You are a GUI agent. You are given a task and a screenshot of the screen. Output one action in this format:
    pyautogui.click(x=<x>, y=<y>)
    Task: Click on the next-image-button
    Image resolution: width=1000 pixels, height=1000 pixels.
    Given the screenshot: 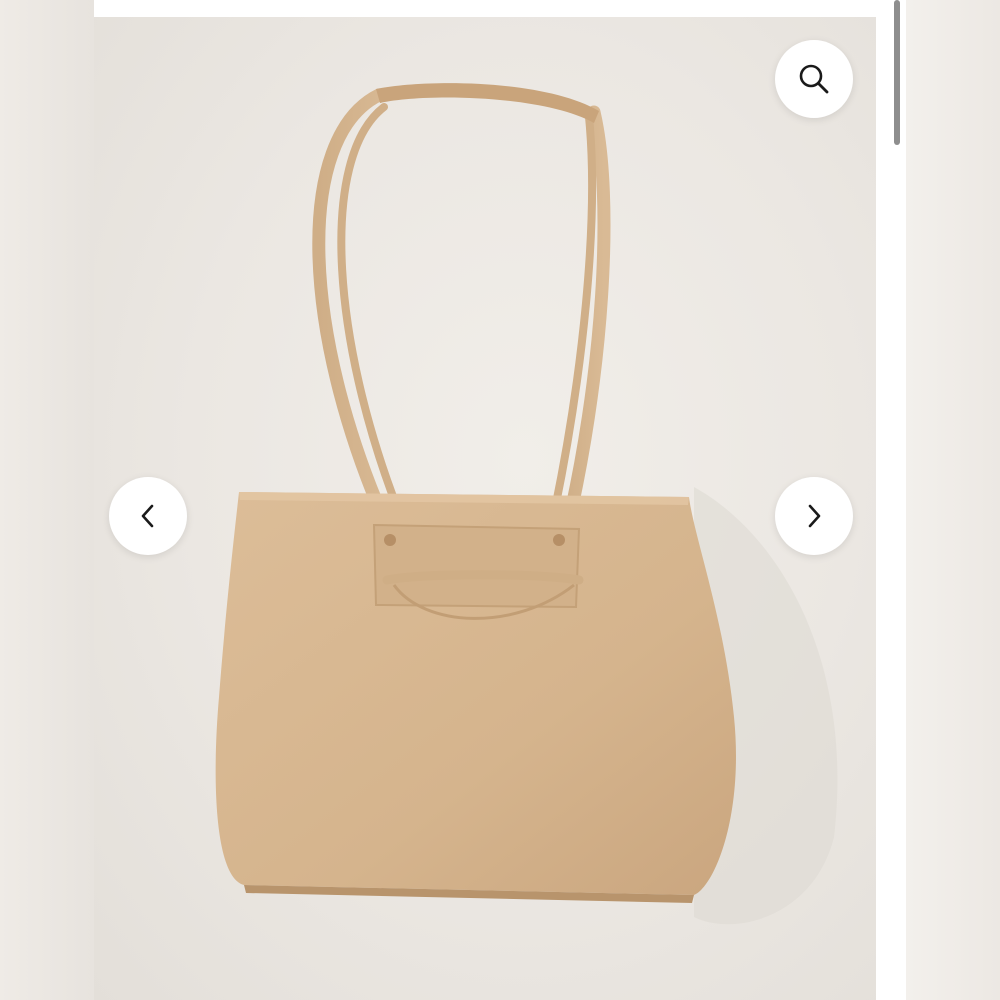 What is the action you would take?
    pyautogui.click(x=814, y=516)
    